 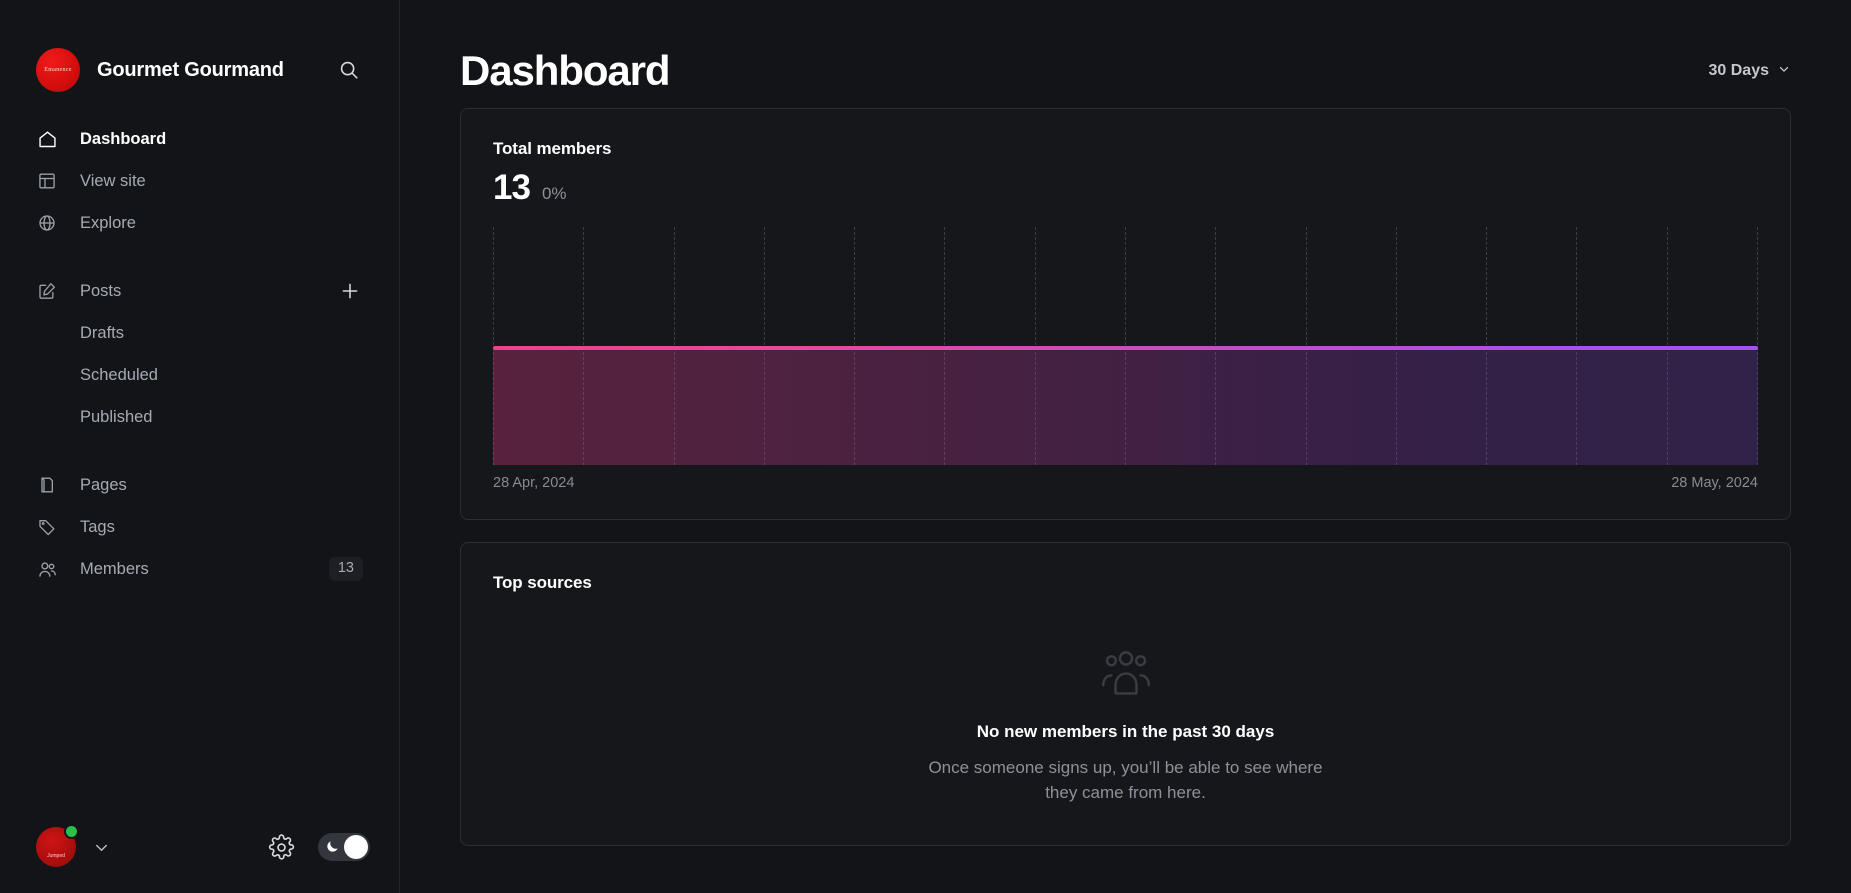 What do you see at coordinates (1126, 675) in the screenshot?
I see `members-group-icon` at bounding box center [1126, 675].